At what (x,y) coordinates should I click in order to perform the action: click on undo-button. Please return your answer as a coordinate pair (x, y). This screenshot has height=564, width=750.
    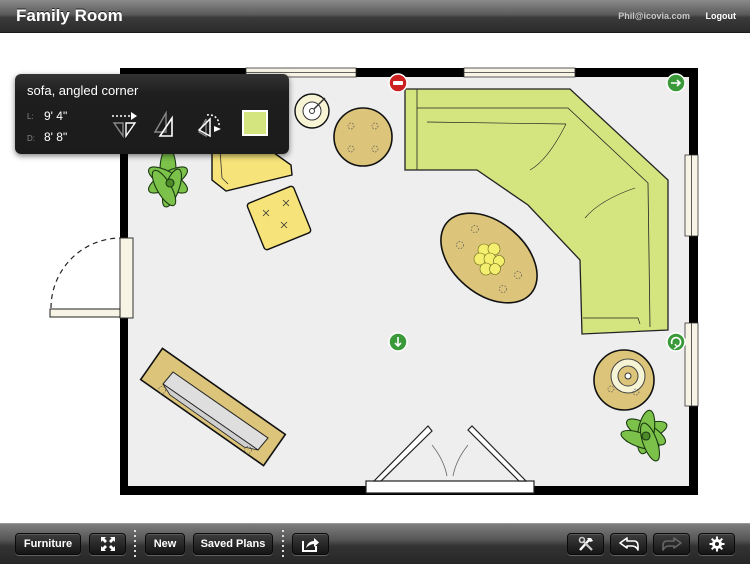
    Looking at the image, I should click on (628, 544).